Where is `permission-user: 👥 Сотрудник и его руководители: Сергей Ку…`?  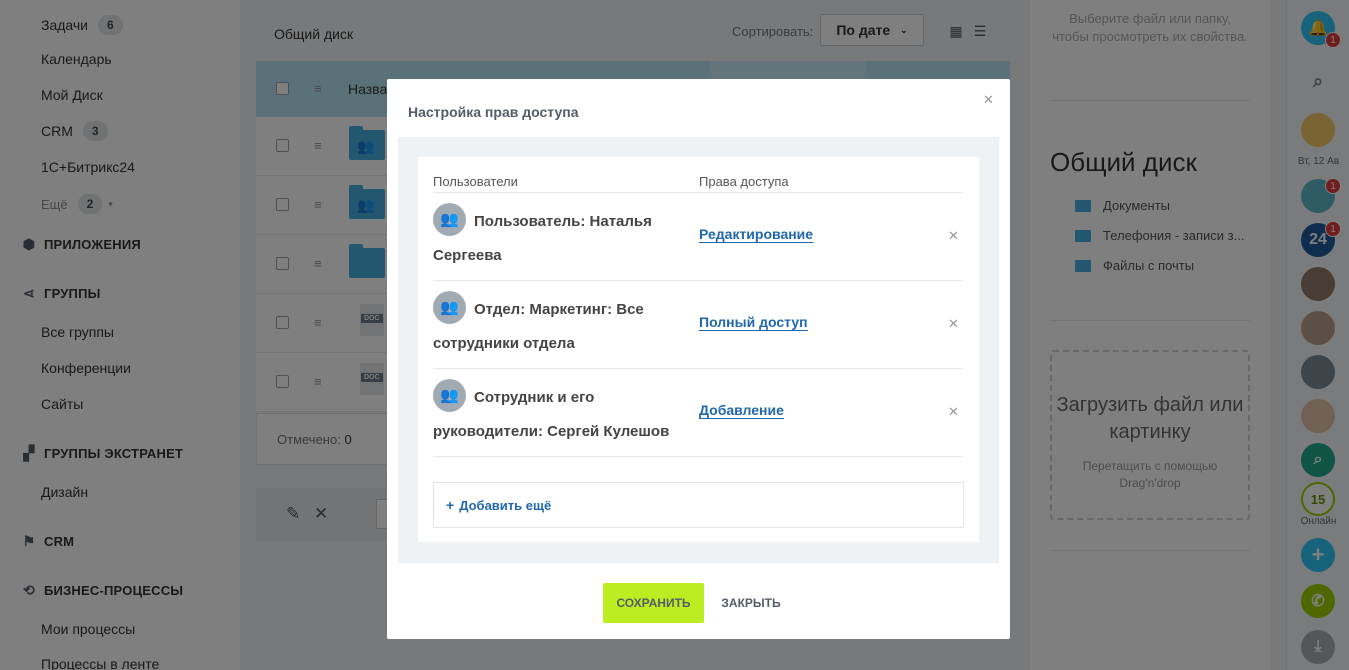
permission-user: 👥 Сотрудник и его руководители: Сергей Ку… is located at coordinates (558, 413).